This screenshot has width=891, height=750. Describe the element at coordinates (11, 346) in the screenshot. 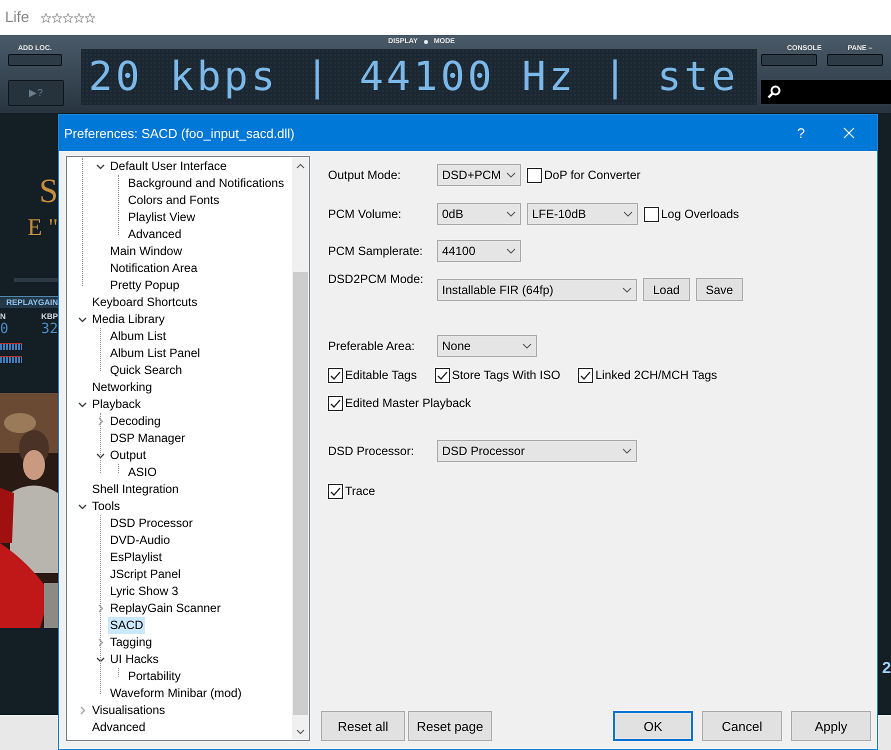

I see `level-meter` at that location.